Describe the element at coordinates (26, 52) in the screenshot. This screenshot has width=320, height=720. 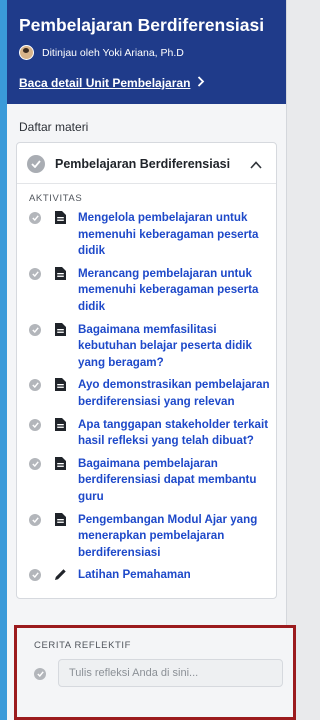
I see `reviewer-avatar` at that location.